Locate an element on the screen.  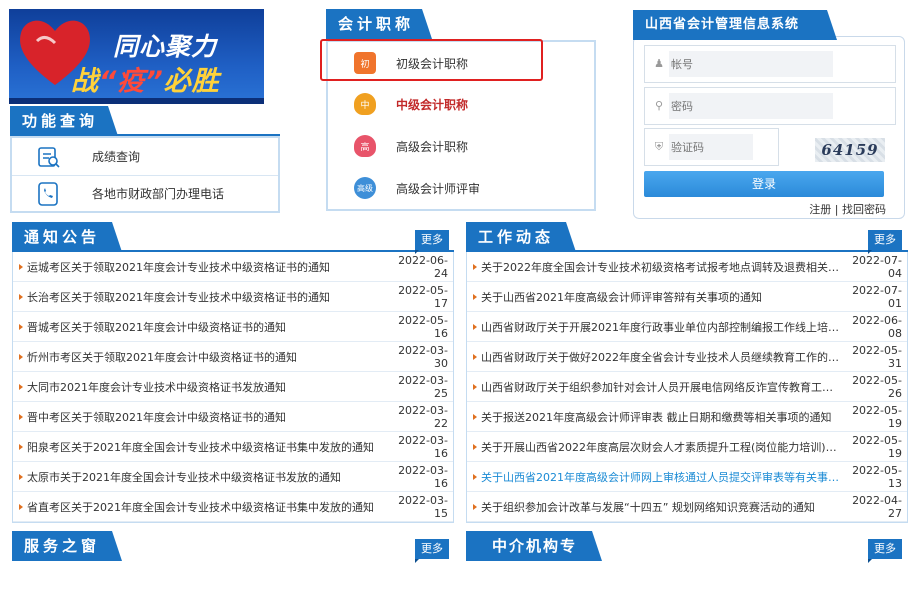
func-query-tab: 功能查询 is located at coordinates (64, 121).